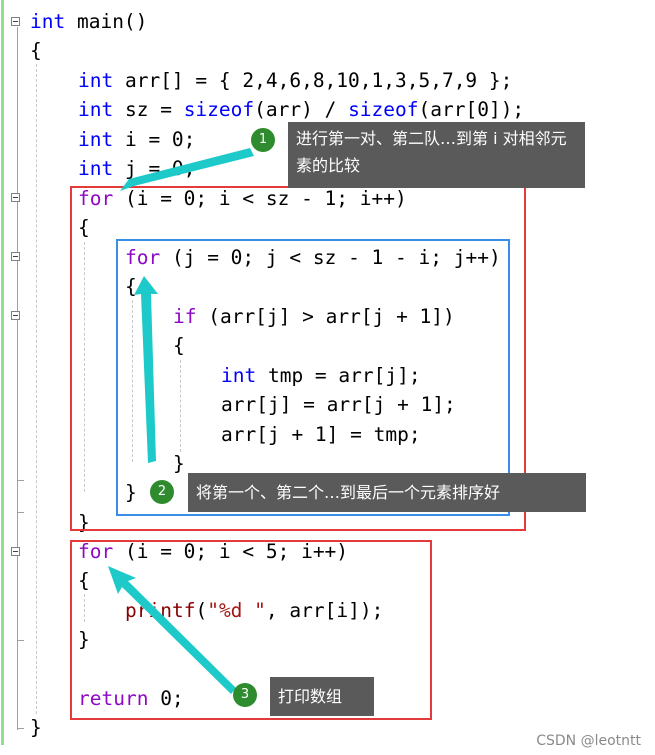 This screenshot has width=655, height=755. I want to click on annotation-badge-1: 1, so click(263, 140).